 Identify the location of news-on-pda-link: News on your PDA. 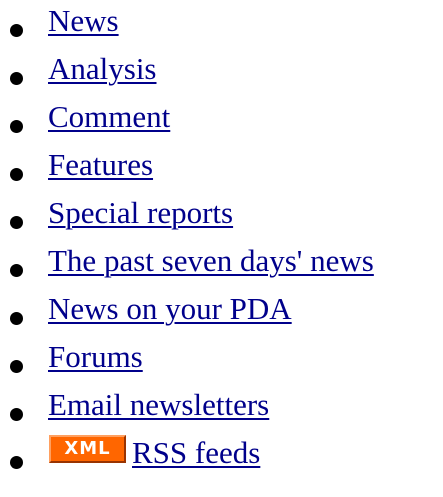
(170, 309).